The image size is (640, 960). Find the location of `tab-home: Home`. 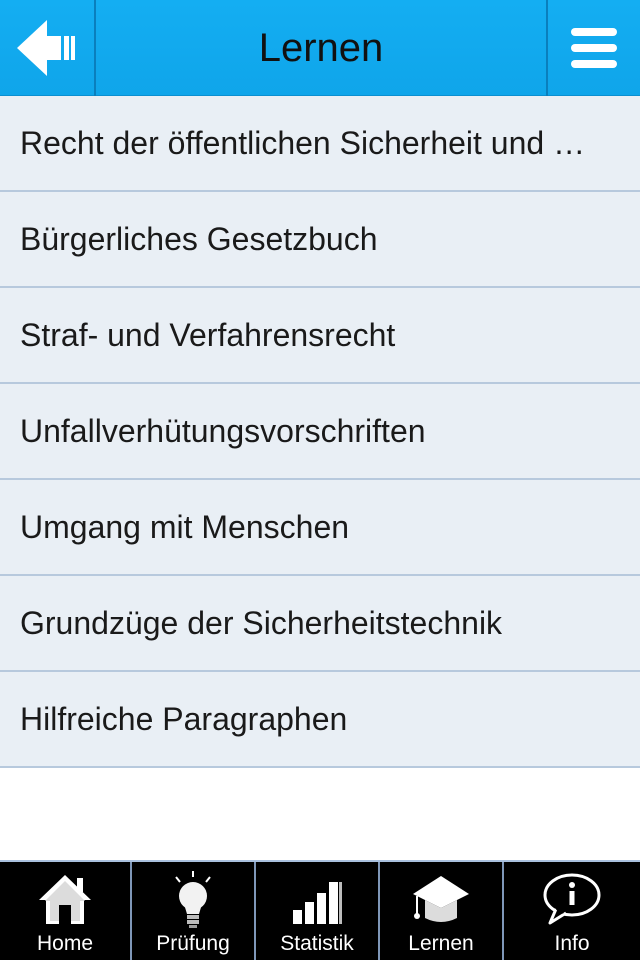

tab-home: Home is located at coordinates (66, 911).